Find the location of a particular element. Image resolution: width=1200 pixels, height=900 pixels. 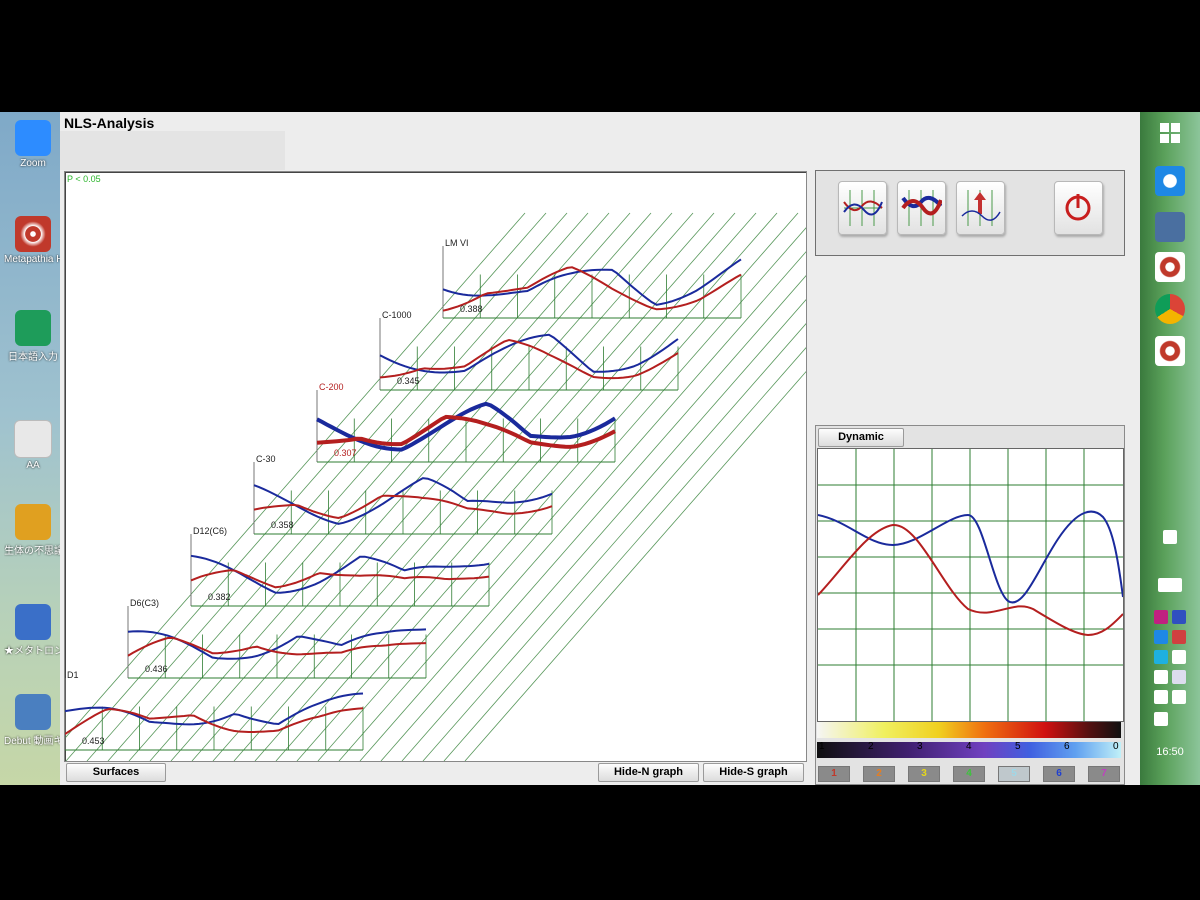

window-title: NLS-Analysis is located at coordinates (109, 123).